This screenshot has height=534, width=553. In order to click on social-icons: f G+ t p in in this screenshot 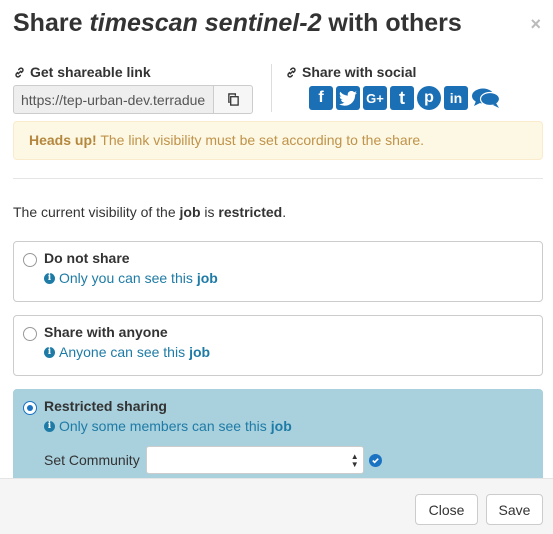, I will do `click(405, 98)`.